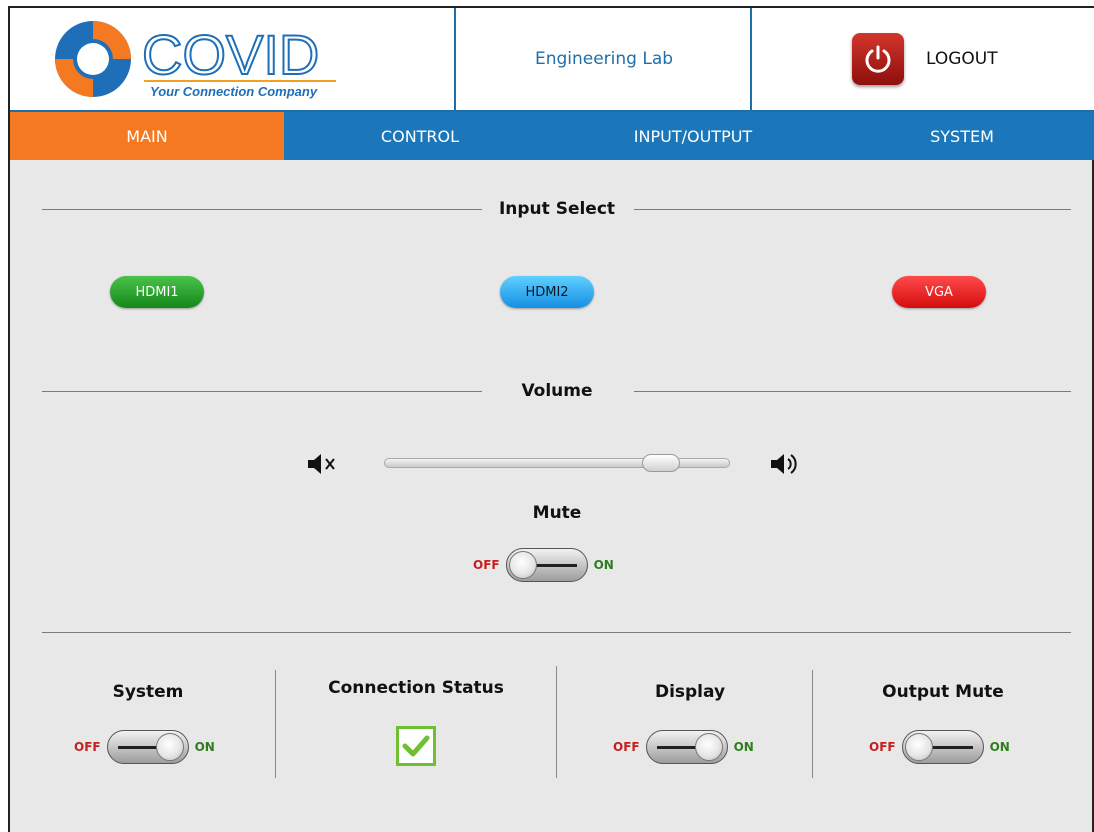  I want to click on volume-title: Volume, so click(557, 391).